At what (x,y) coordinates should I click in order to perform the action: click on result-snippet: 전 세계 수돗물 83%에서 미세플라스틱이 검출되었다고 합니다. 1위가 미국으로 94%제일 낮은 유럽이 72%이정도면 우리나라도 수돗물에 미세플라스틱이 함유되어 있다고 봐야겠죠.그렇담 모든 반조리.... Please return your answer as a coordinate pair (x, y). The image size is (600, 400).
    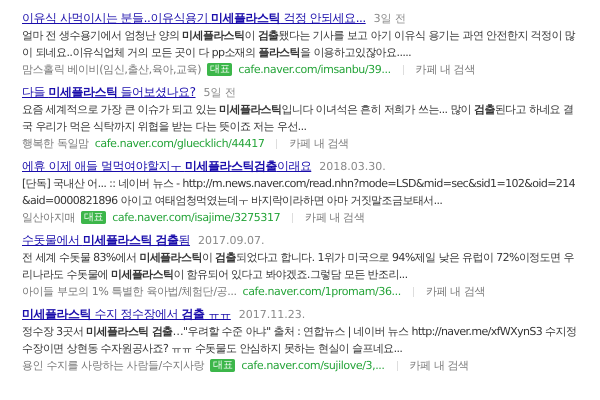
    Looking at the image, I should click on (298, 266).